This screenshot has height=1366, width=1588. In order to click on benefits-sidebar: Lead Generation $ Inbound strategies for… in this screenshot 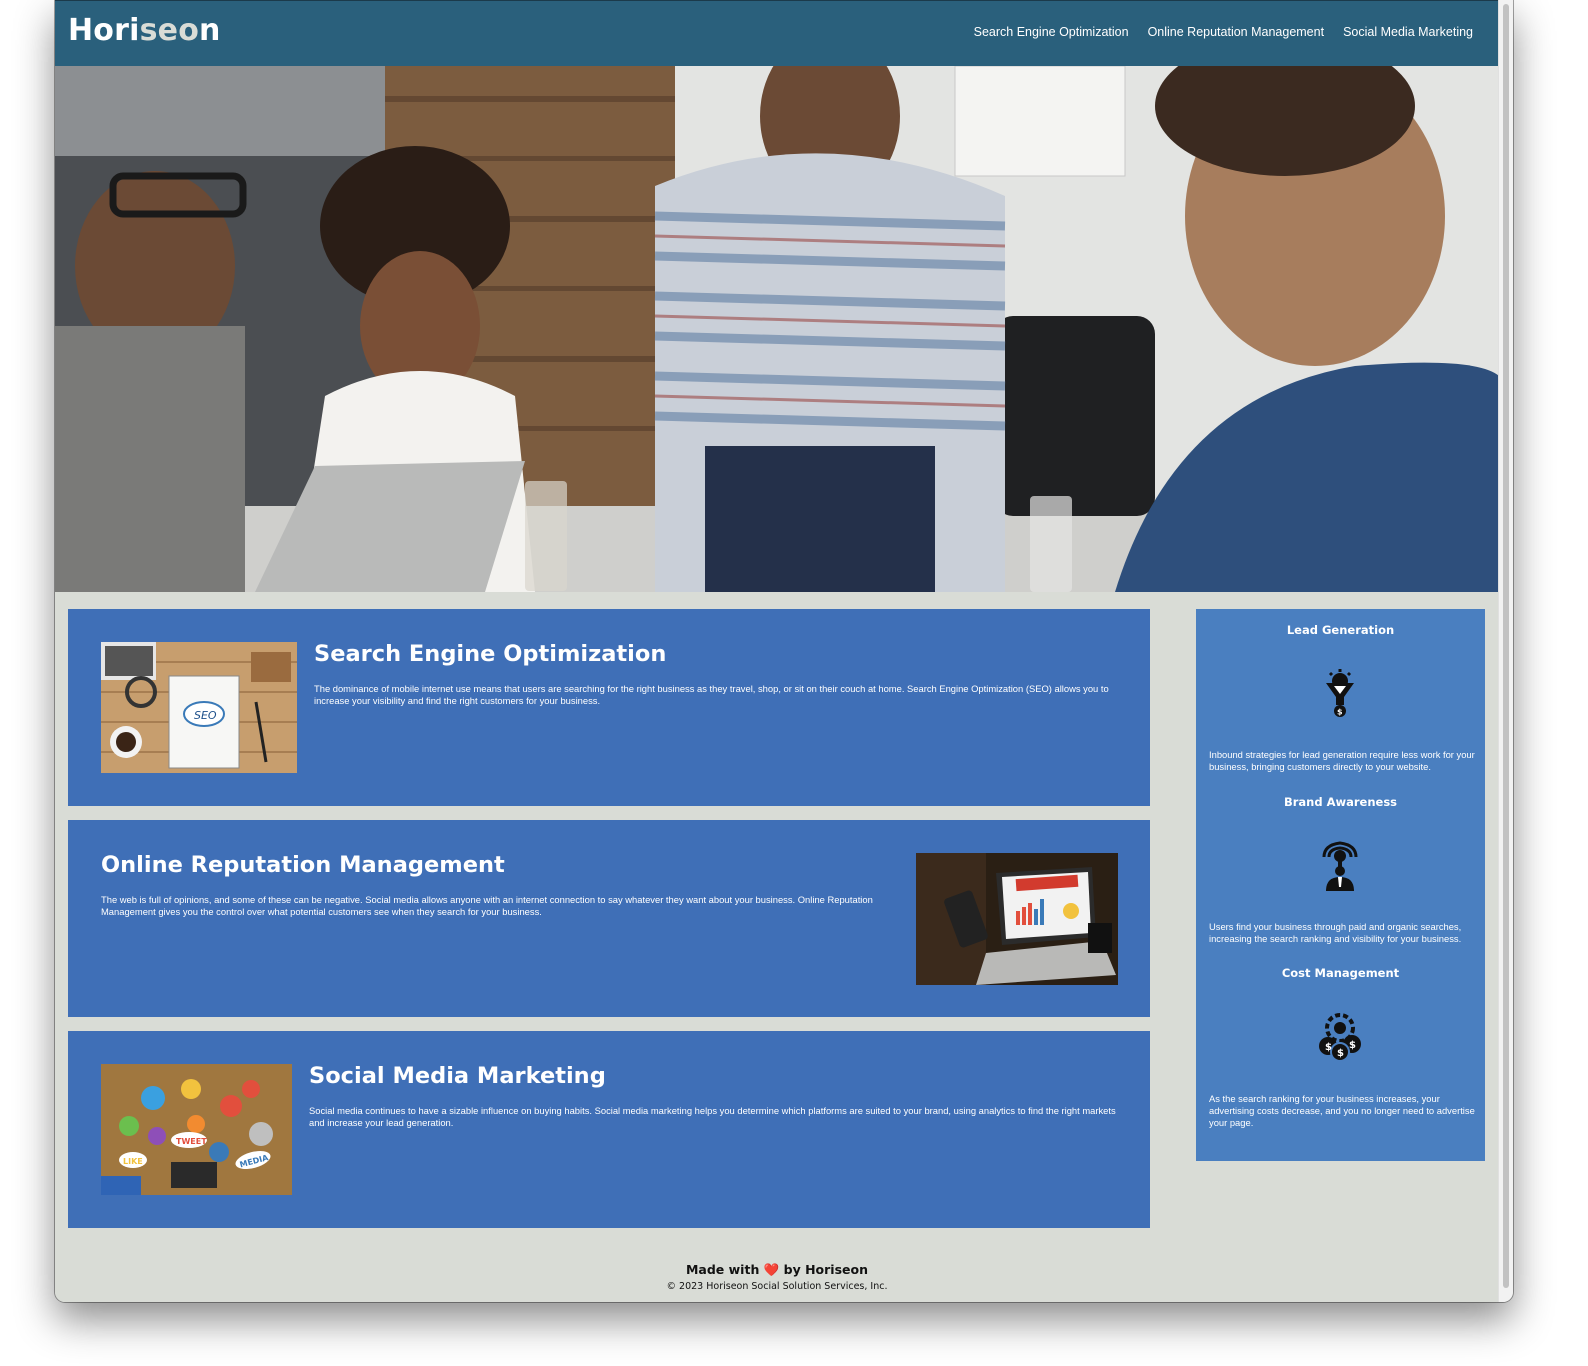, I will do `click(1340, 885)`.